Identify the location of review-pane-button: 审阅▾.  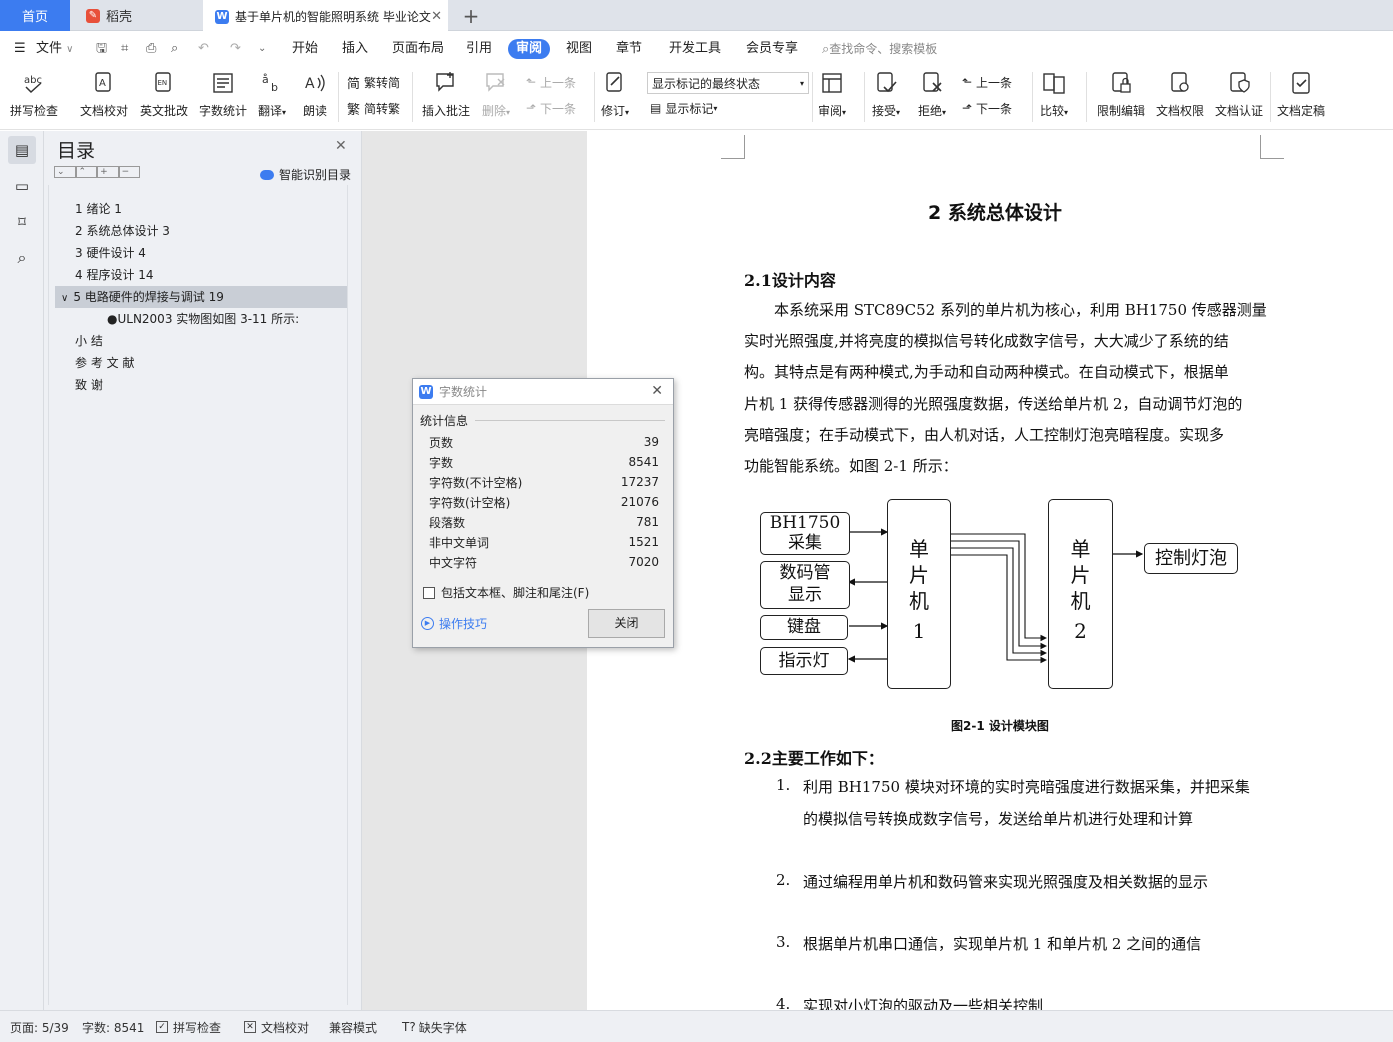
(832, 98).